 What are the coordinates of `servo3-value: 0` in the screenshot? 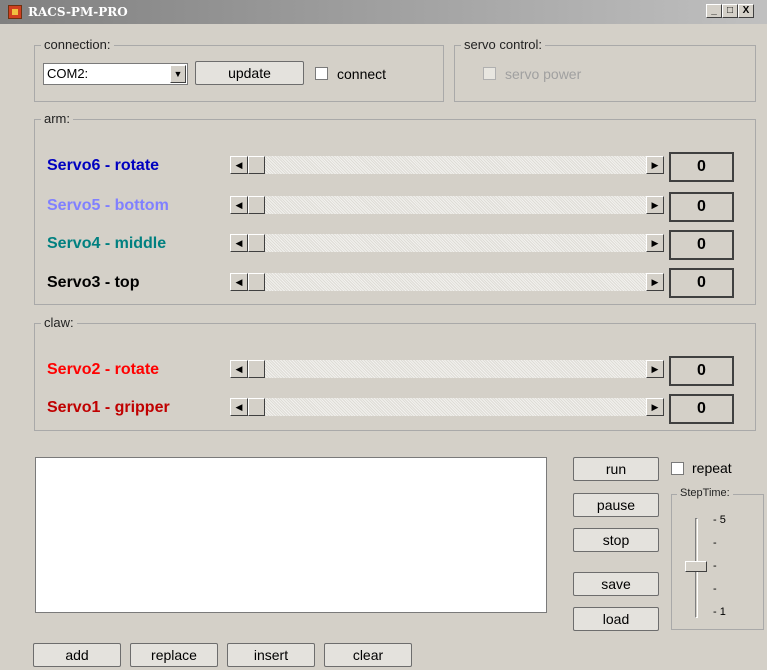 It's located at (701, 283).